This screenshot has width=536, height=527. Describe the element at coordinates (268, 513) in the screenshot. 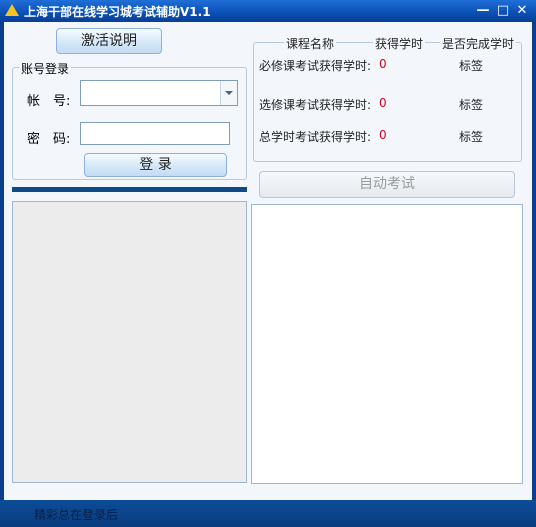

I see `status-bar: 精彩总在登录后` at that location.